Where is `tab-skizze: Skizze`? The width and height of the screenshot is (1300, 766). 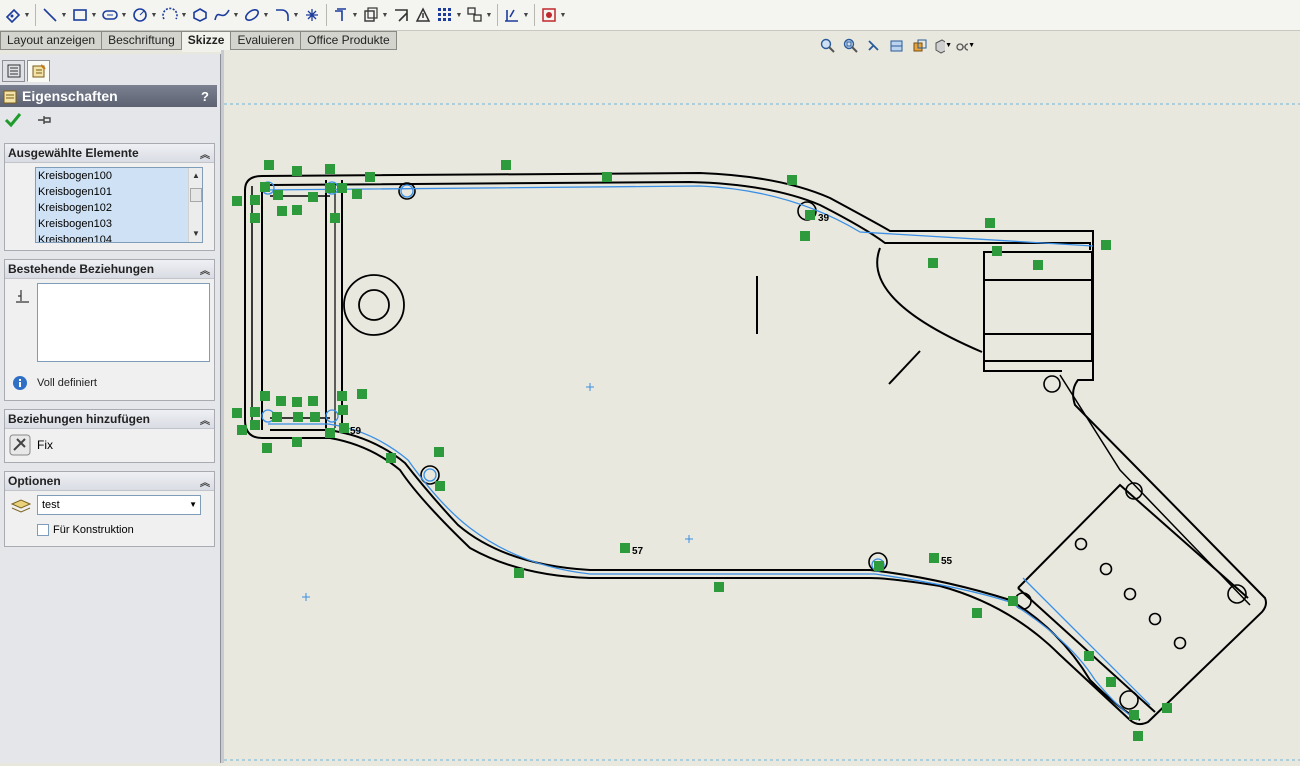
tab-skizze: Skizze is located at coordinates (206, 41).